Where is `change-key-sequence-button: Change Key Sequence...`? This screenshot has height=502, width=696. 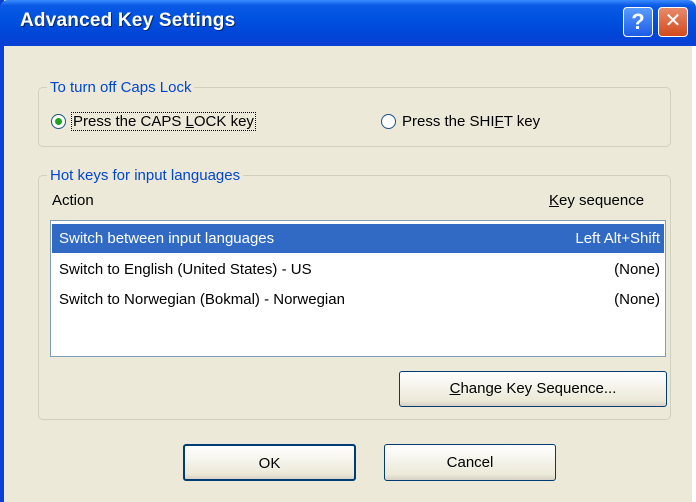
change-key-sequence-button: Change Key Sequence... is located at coordinates (533, 389).